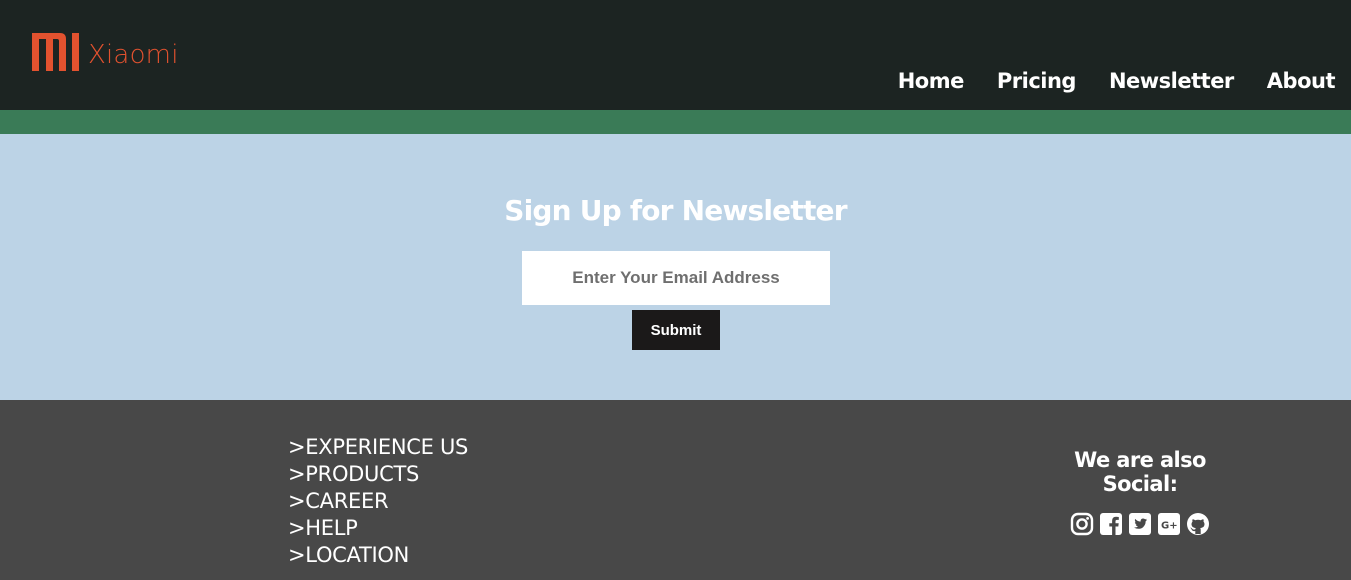 The image size is (1351, 580). I want to click on main-nav: Home Pricing Newsletter About, so click(1117, 81).